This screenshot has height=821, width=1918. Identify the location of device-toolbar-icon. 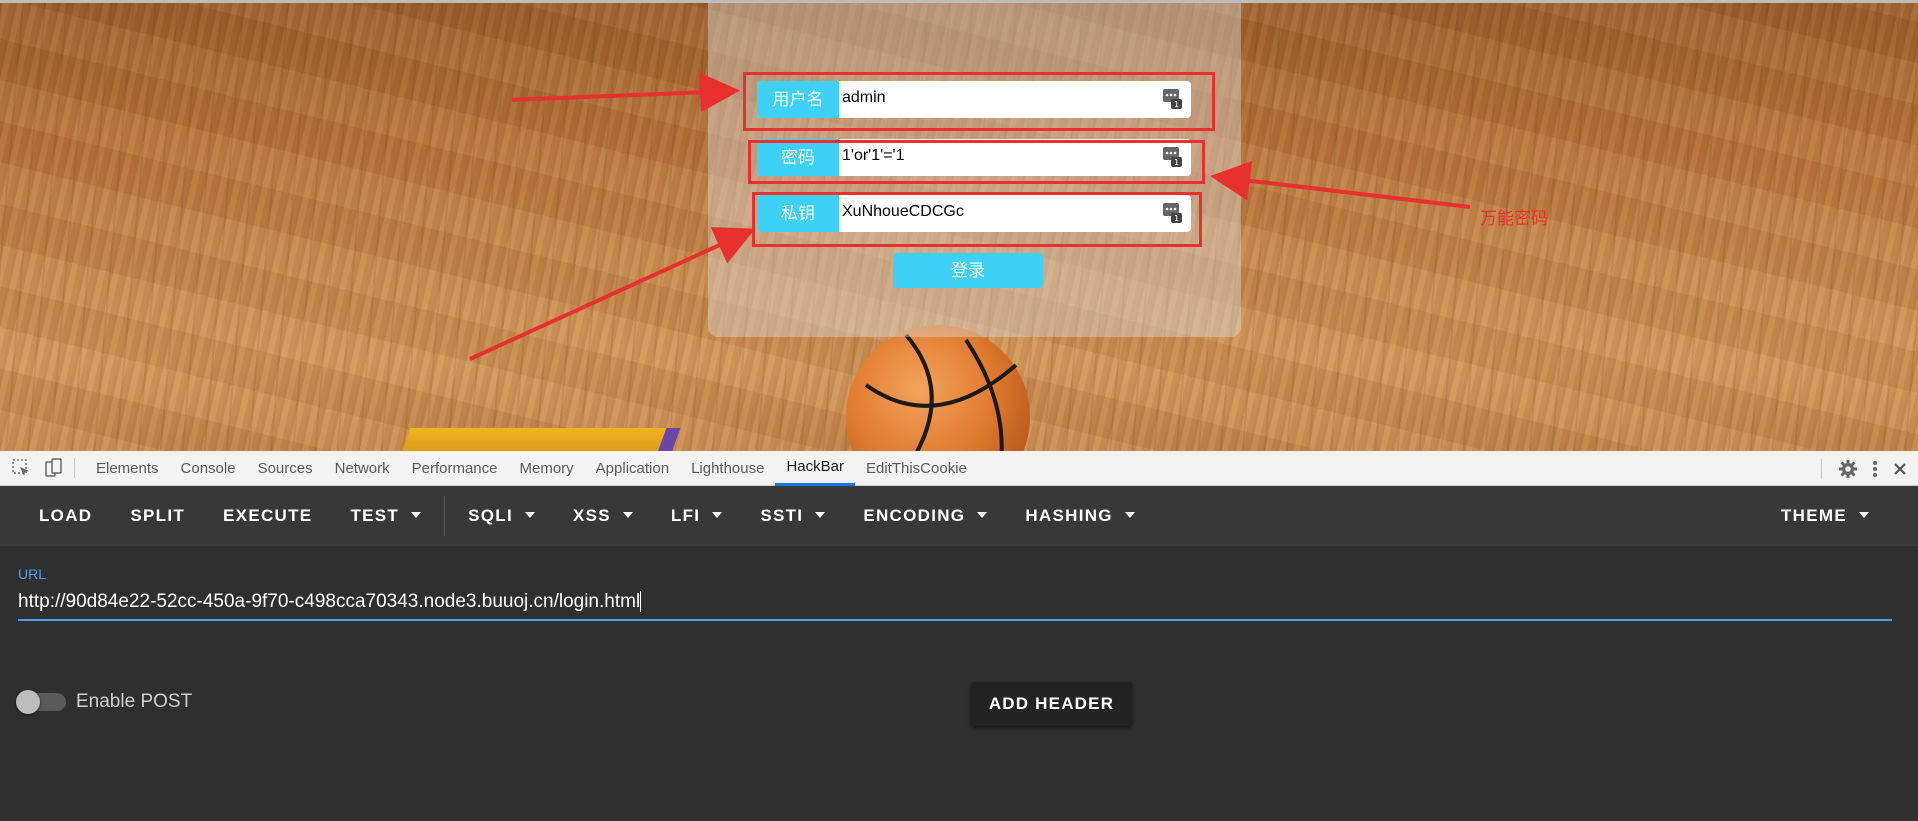
(53, 468).